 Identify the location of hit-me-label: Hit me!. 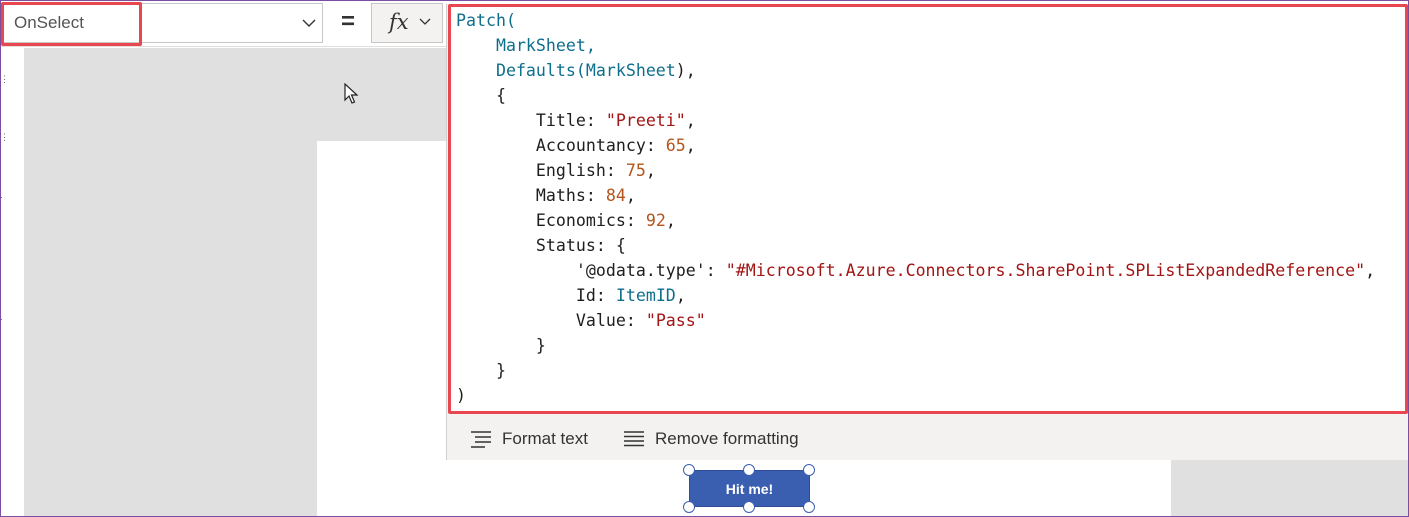
(749, 488).